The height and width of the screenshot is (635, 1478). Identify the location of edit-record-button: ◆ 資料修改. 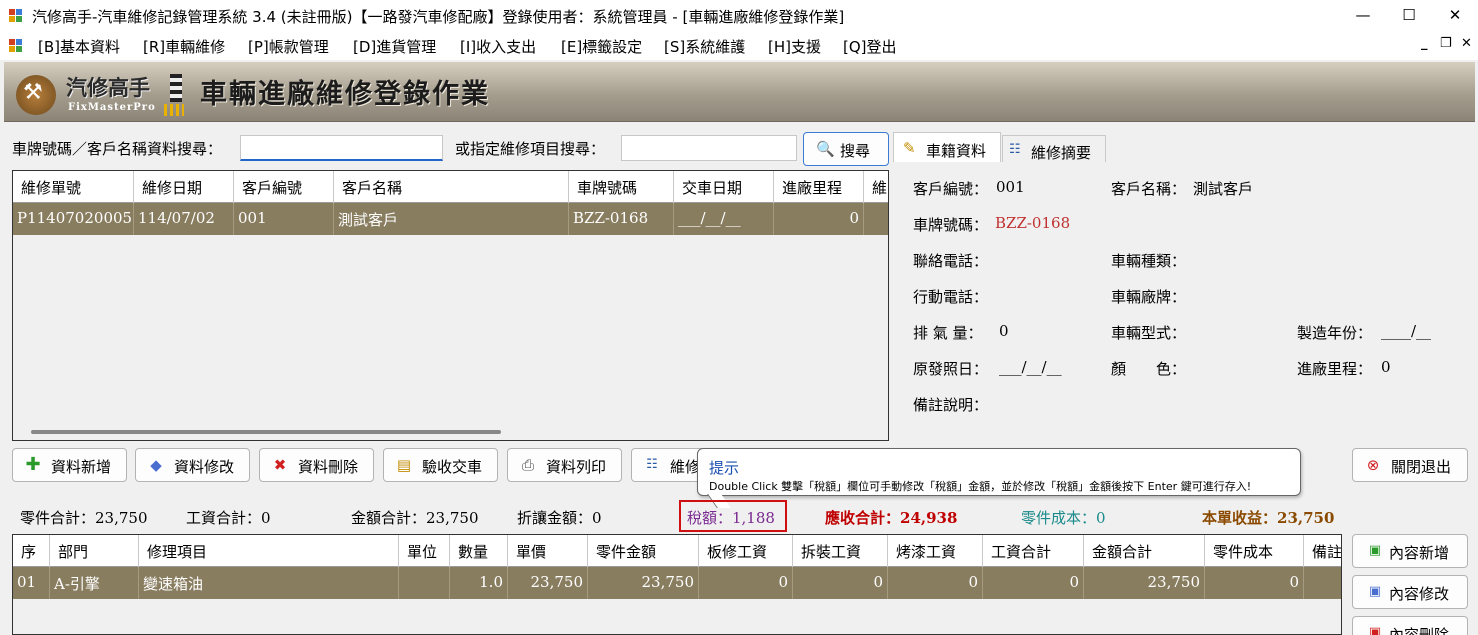
(192, 465).